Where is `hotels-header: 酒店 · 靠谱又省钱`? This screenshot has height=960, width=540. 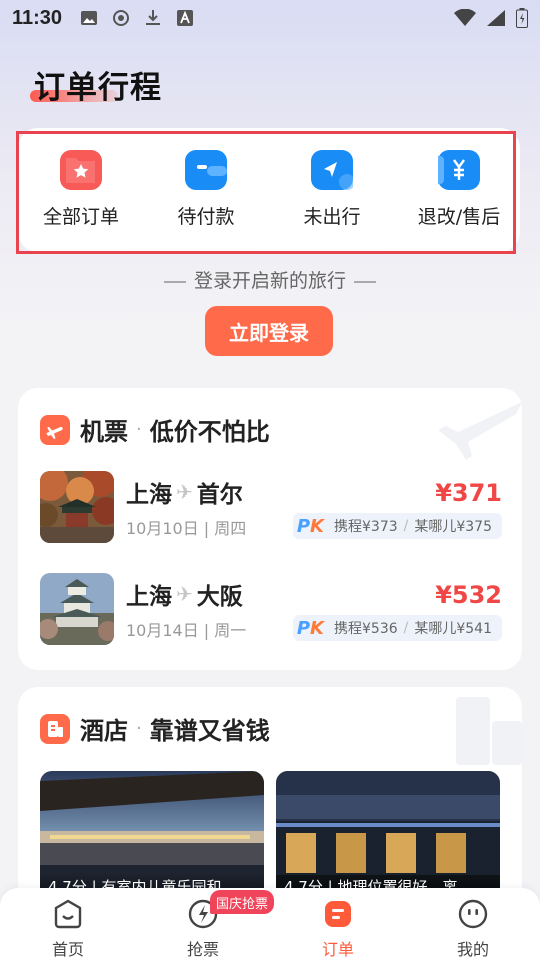
hotels-header: 酒店 · 靠谱又省钱 is located at coordinates (155, 728).